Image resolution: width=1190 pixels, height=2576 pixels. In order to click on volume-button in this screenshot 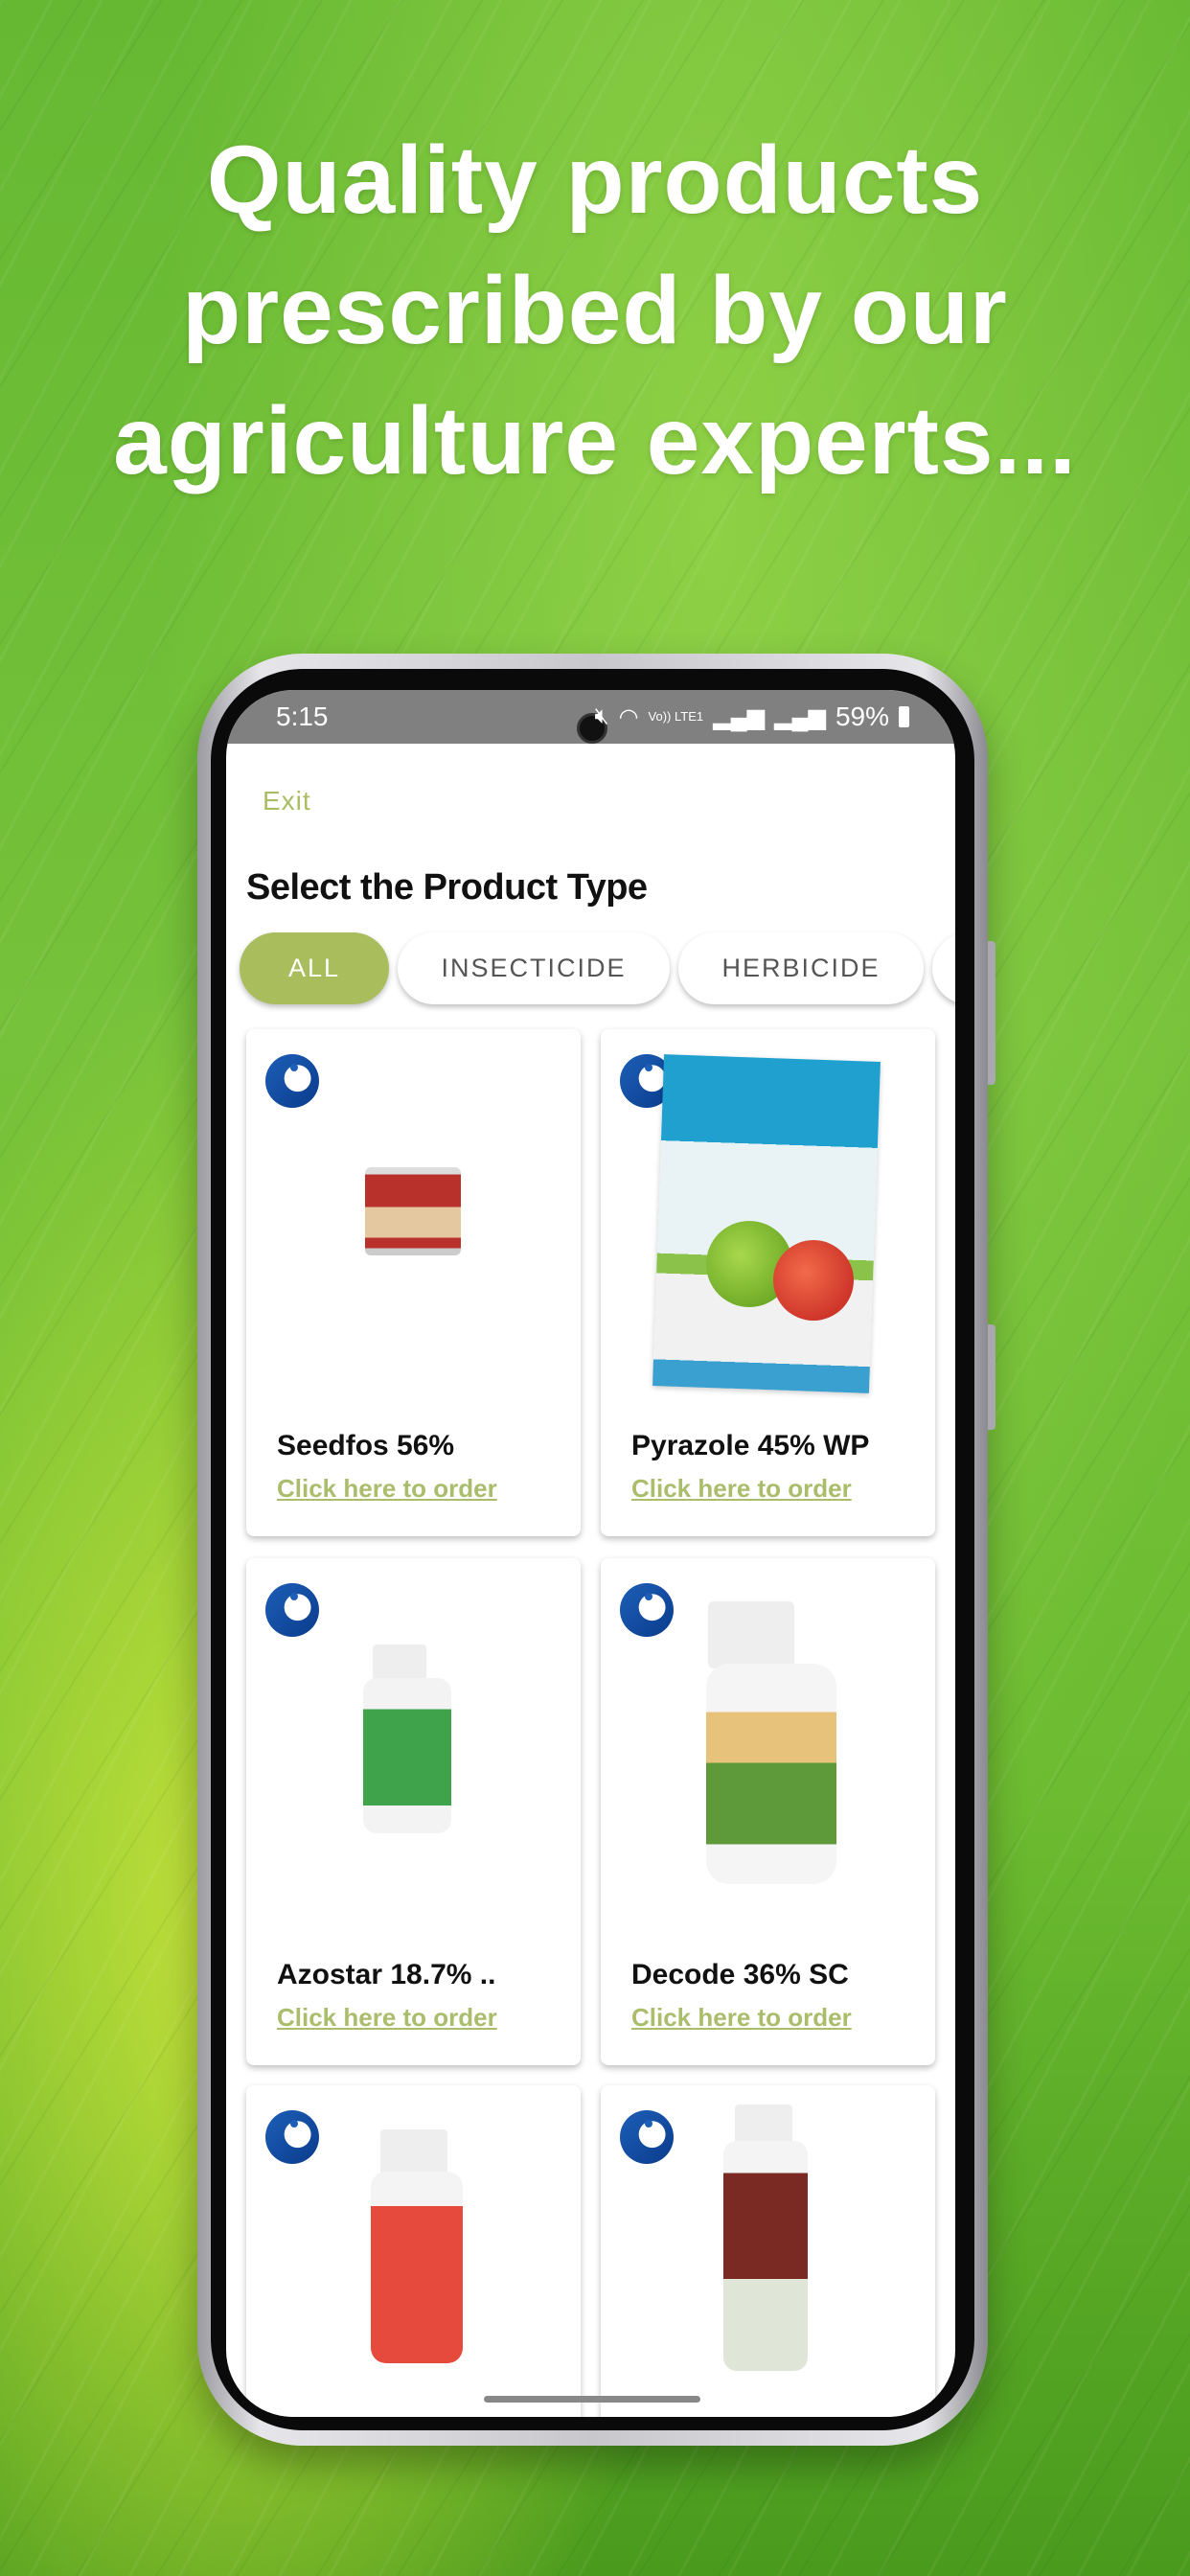, I will do `click(991, 1013)`.